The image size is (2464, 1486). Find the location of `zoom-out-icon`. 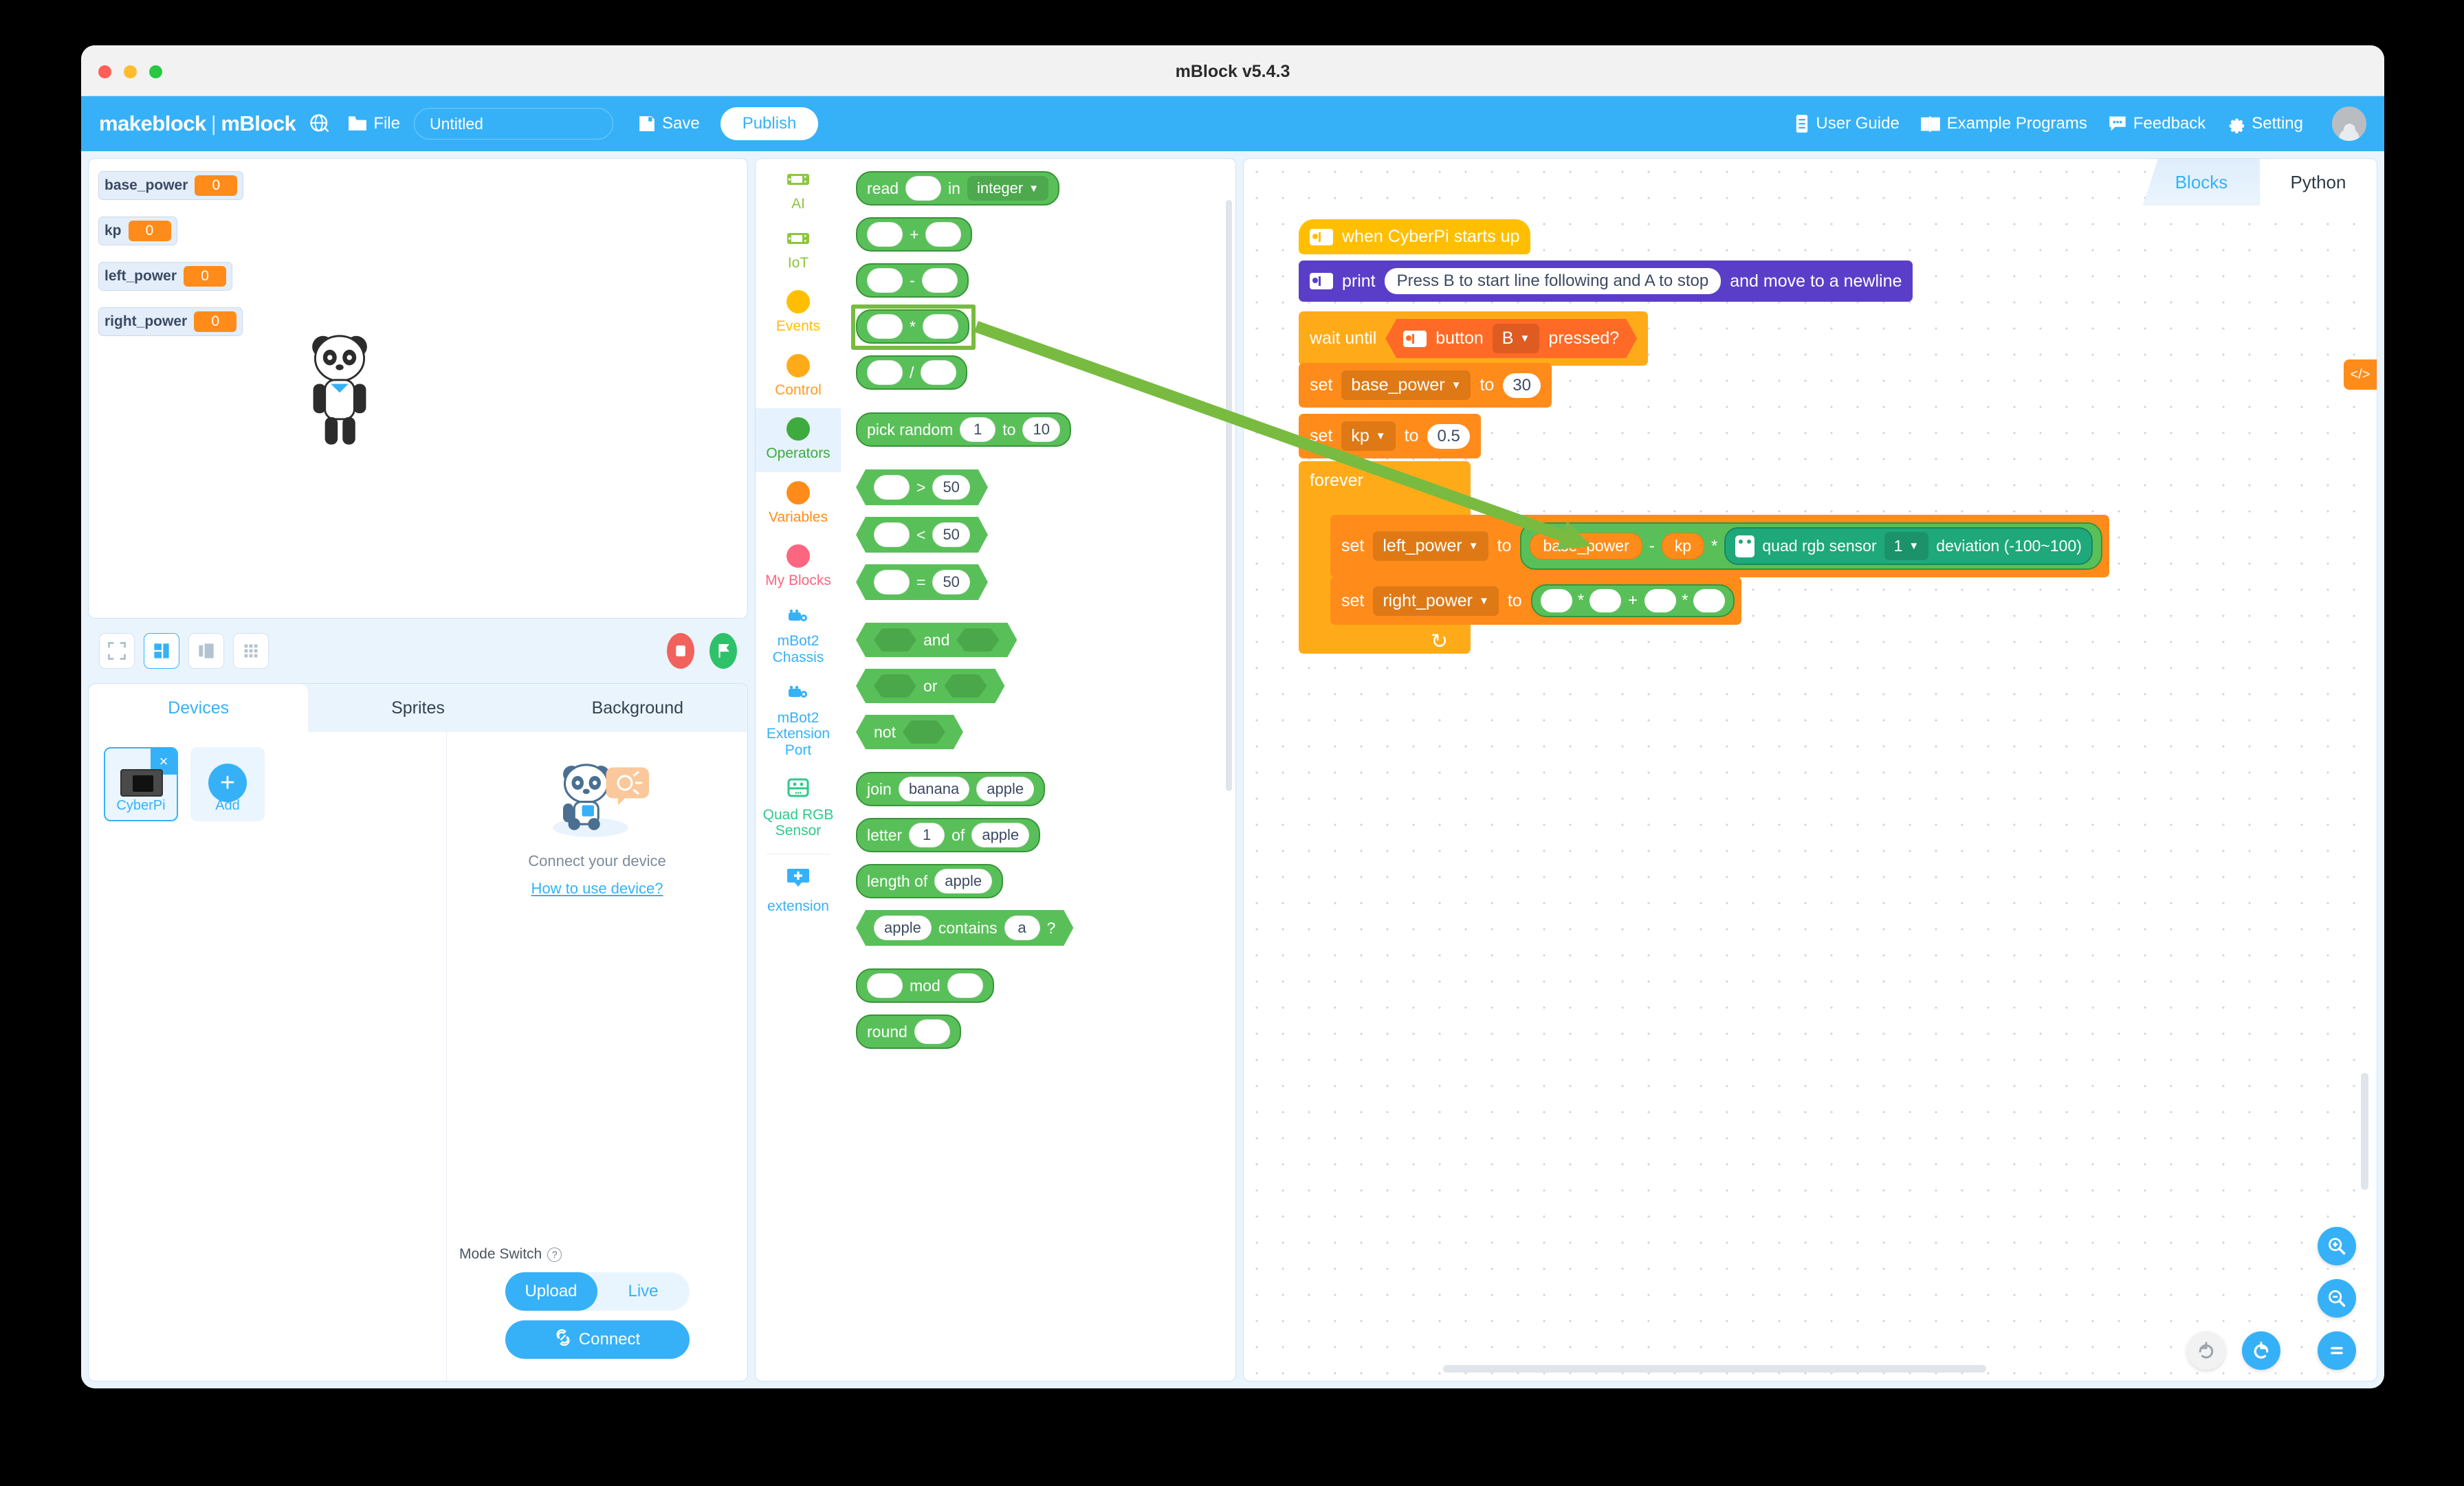

zoom-out-icon is located at coordinates (2337, 1298).